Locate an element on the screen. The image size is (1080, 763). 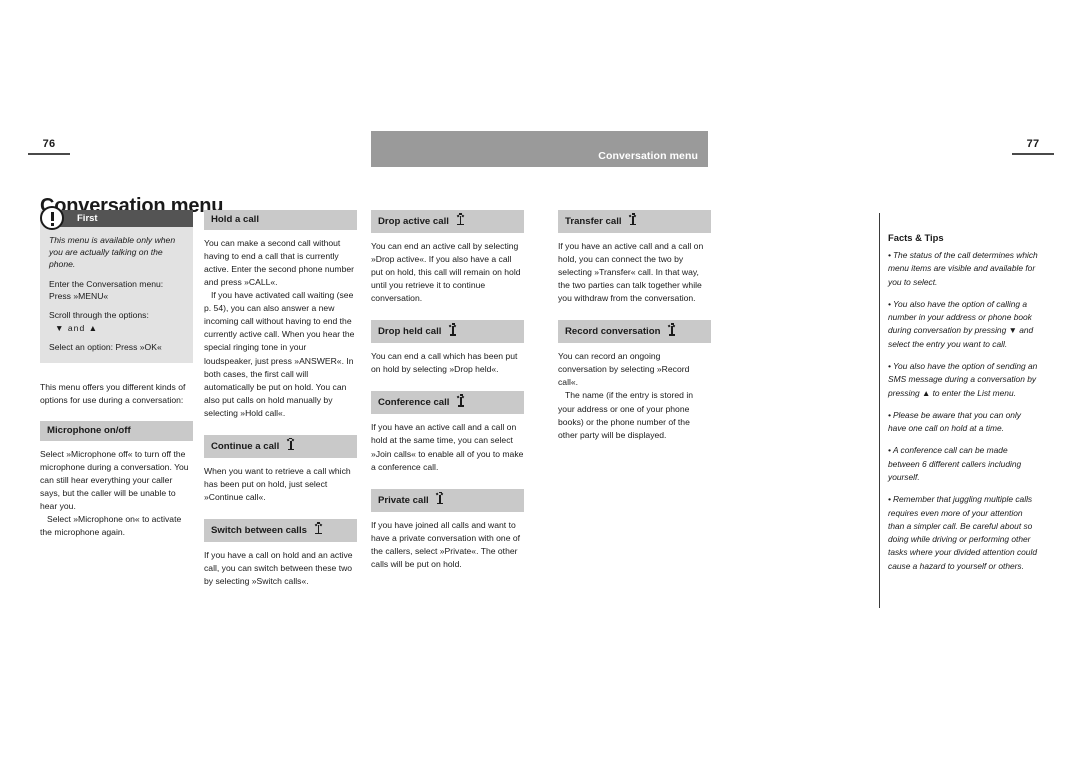
section-heading: Continue a call is located at coordinates (280, 446).